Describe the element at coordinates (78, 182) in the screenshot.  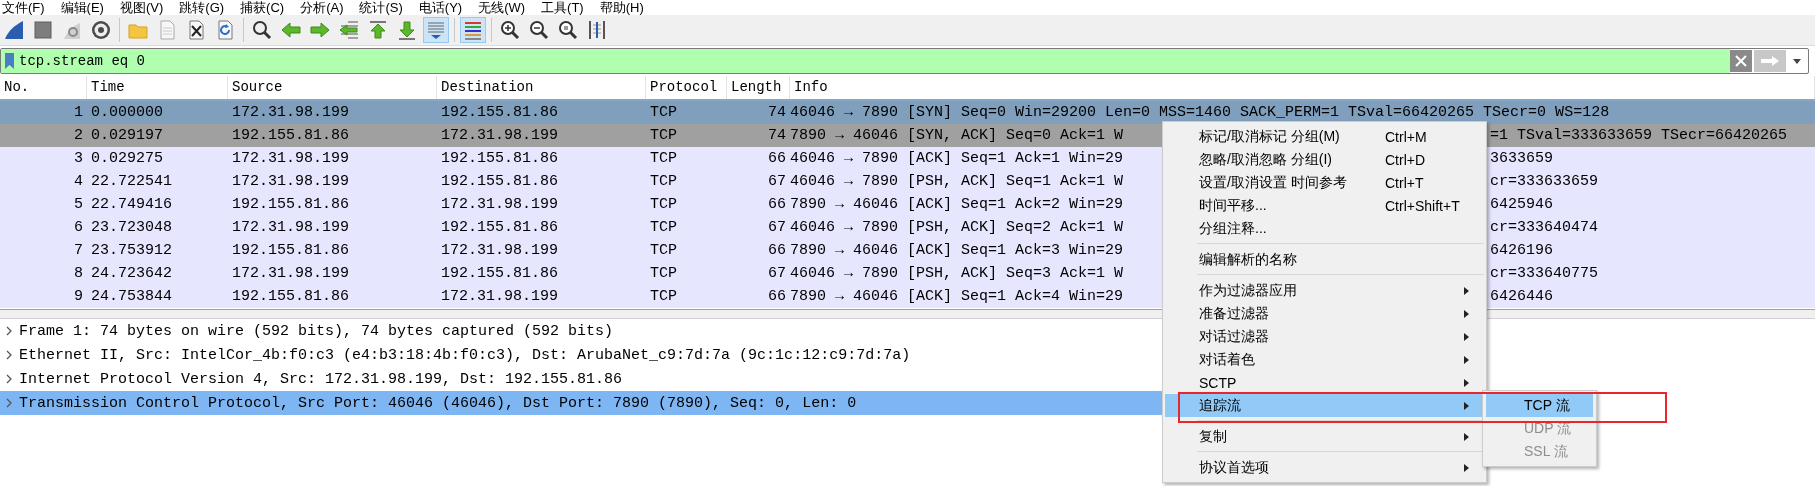
I see `table-cell-text: 4` at that location.